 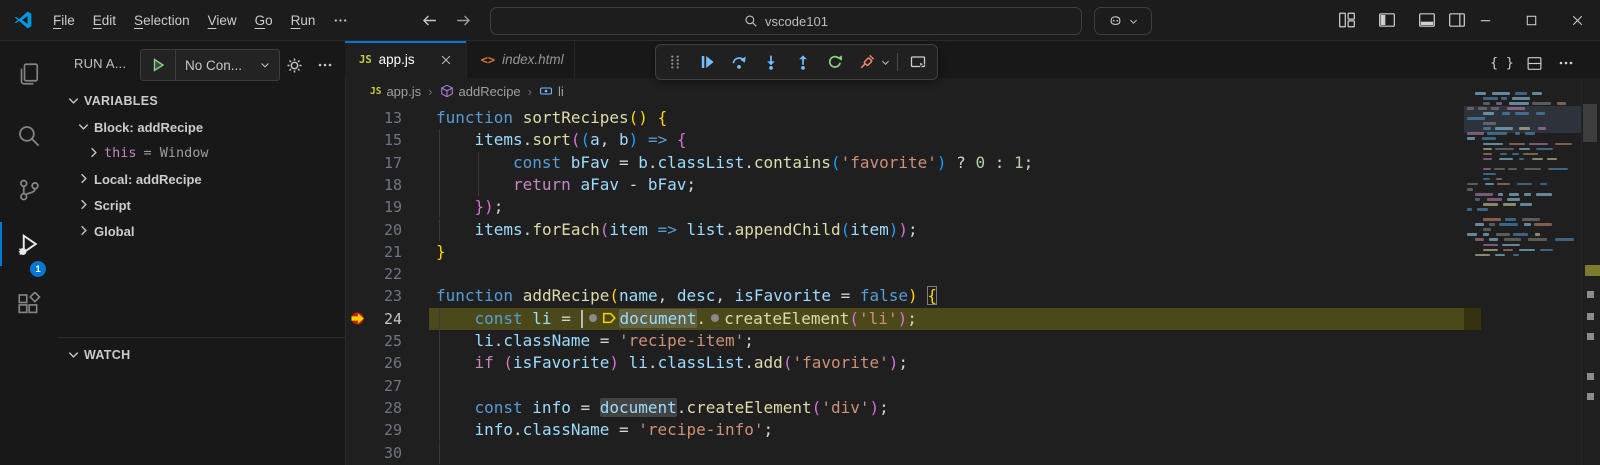 I want to click on toggle-panel-icon, so click(x=1427, y=20).